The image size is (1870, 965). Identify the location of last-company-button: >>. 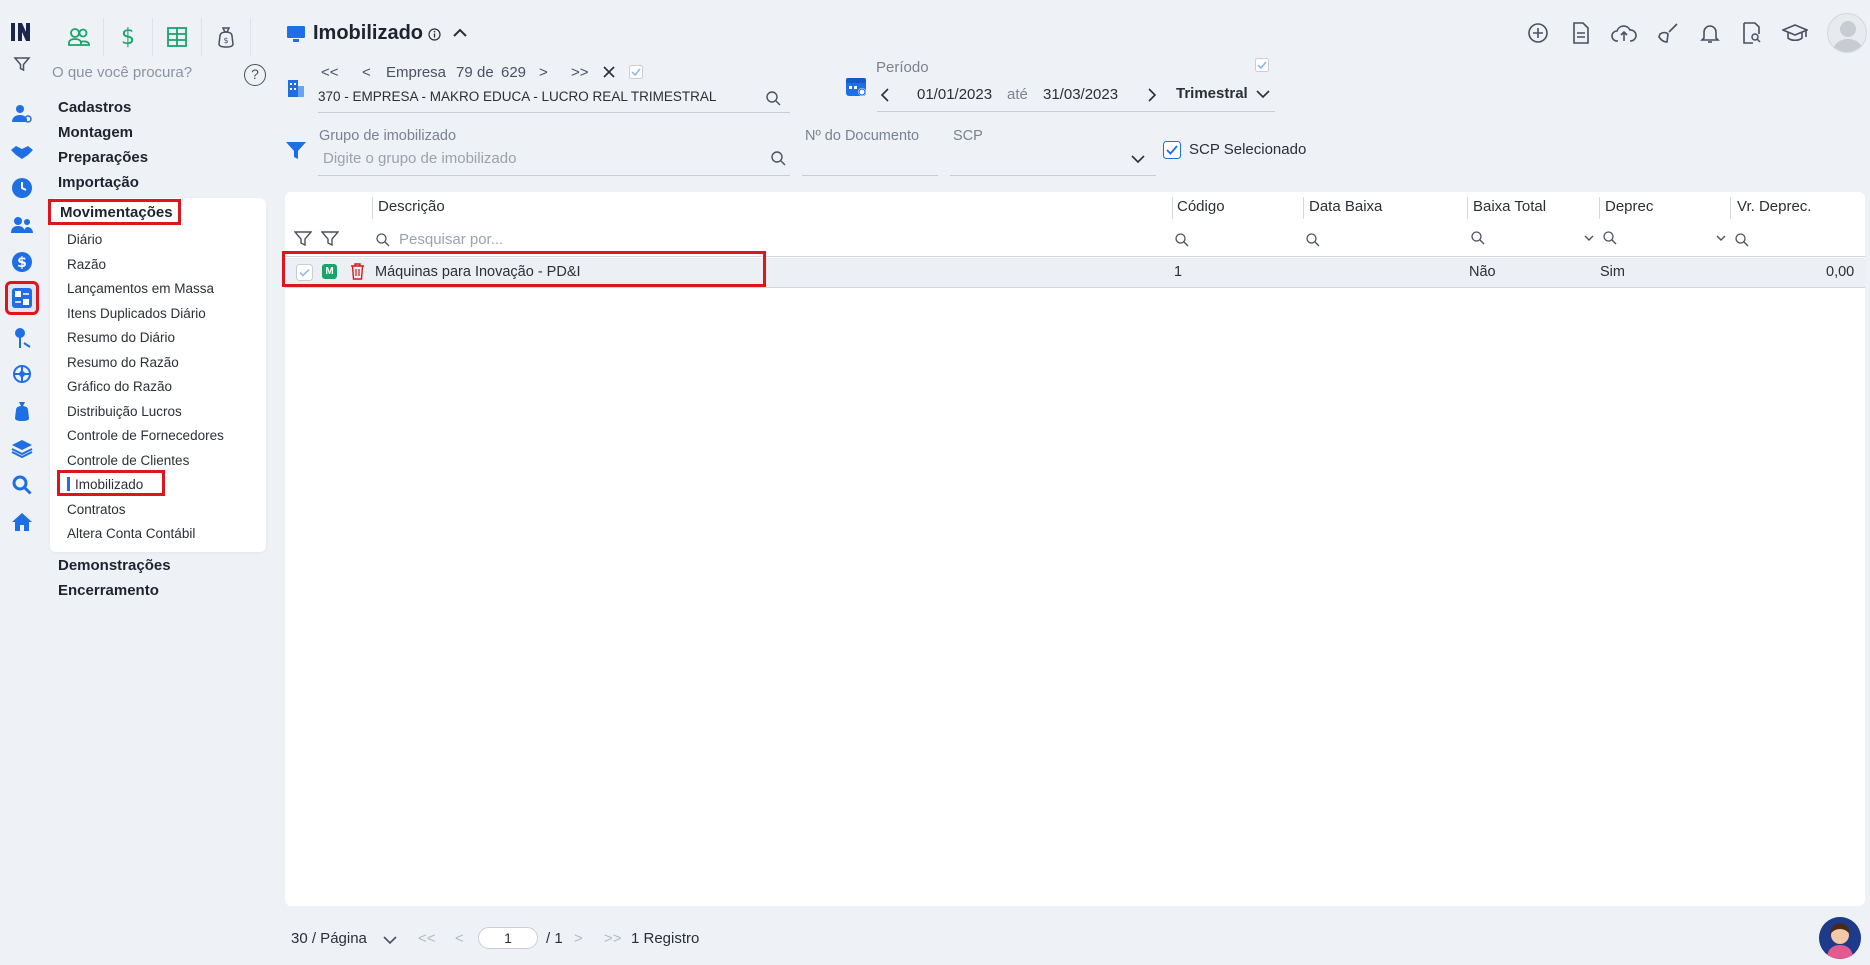
(580, 72).